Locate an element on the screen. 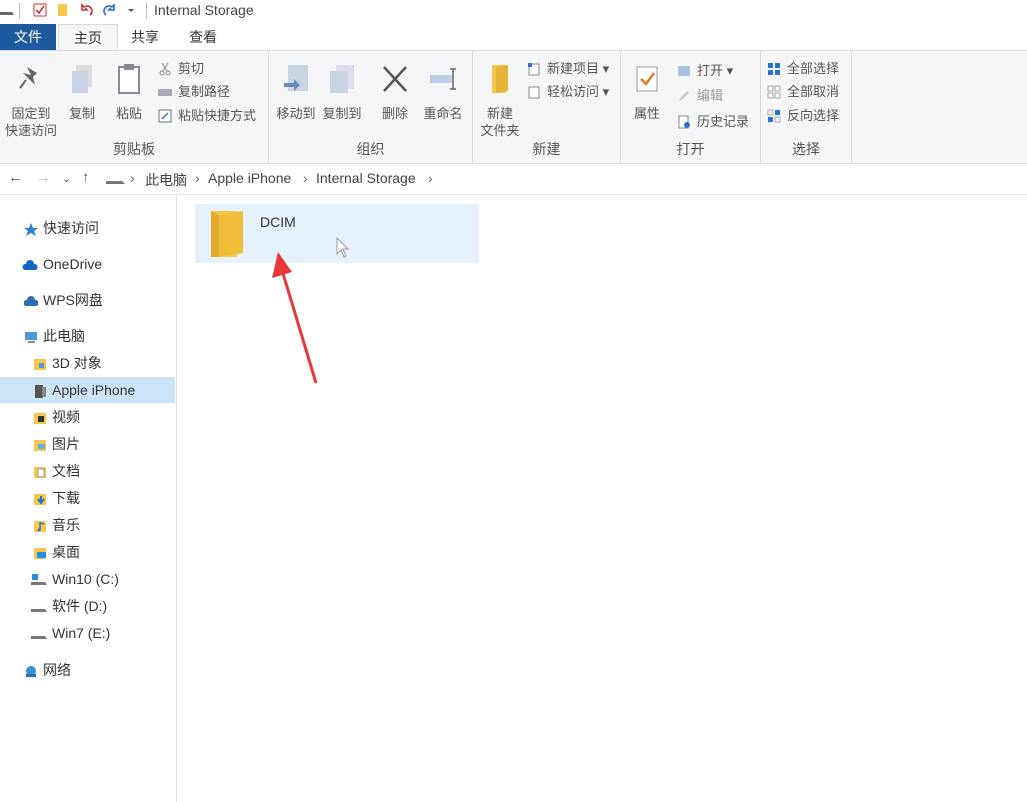  cloud-icon is located at coordinates (31, 300).